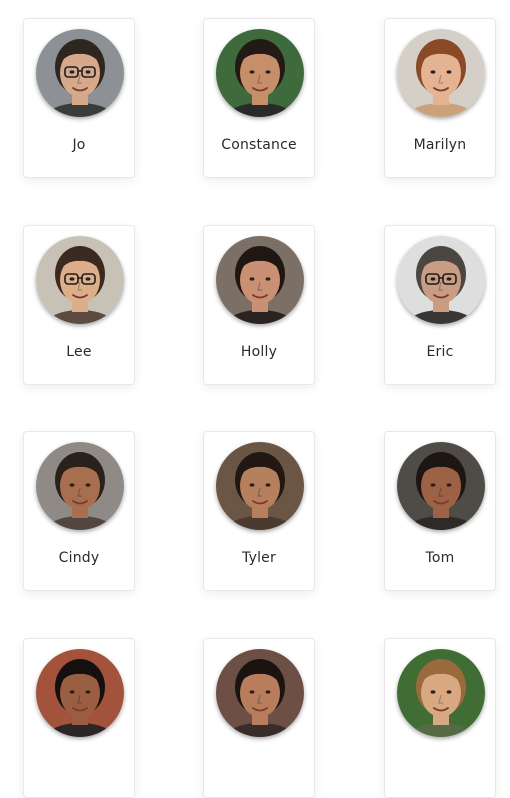 The image size is (510, 798). I want to click on contact-card: Lee, so click(79, 305).